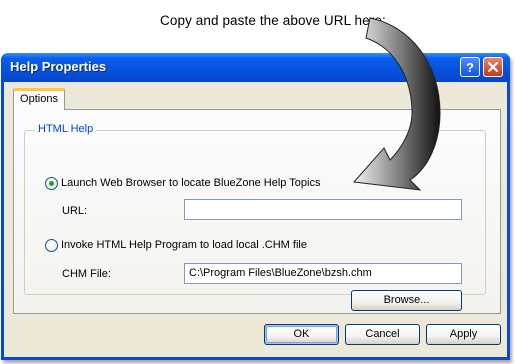  I want to click on close-button, so click(493, 67).